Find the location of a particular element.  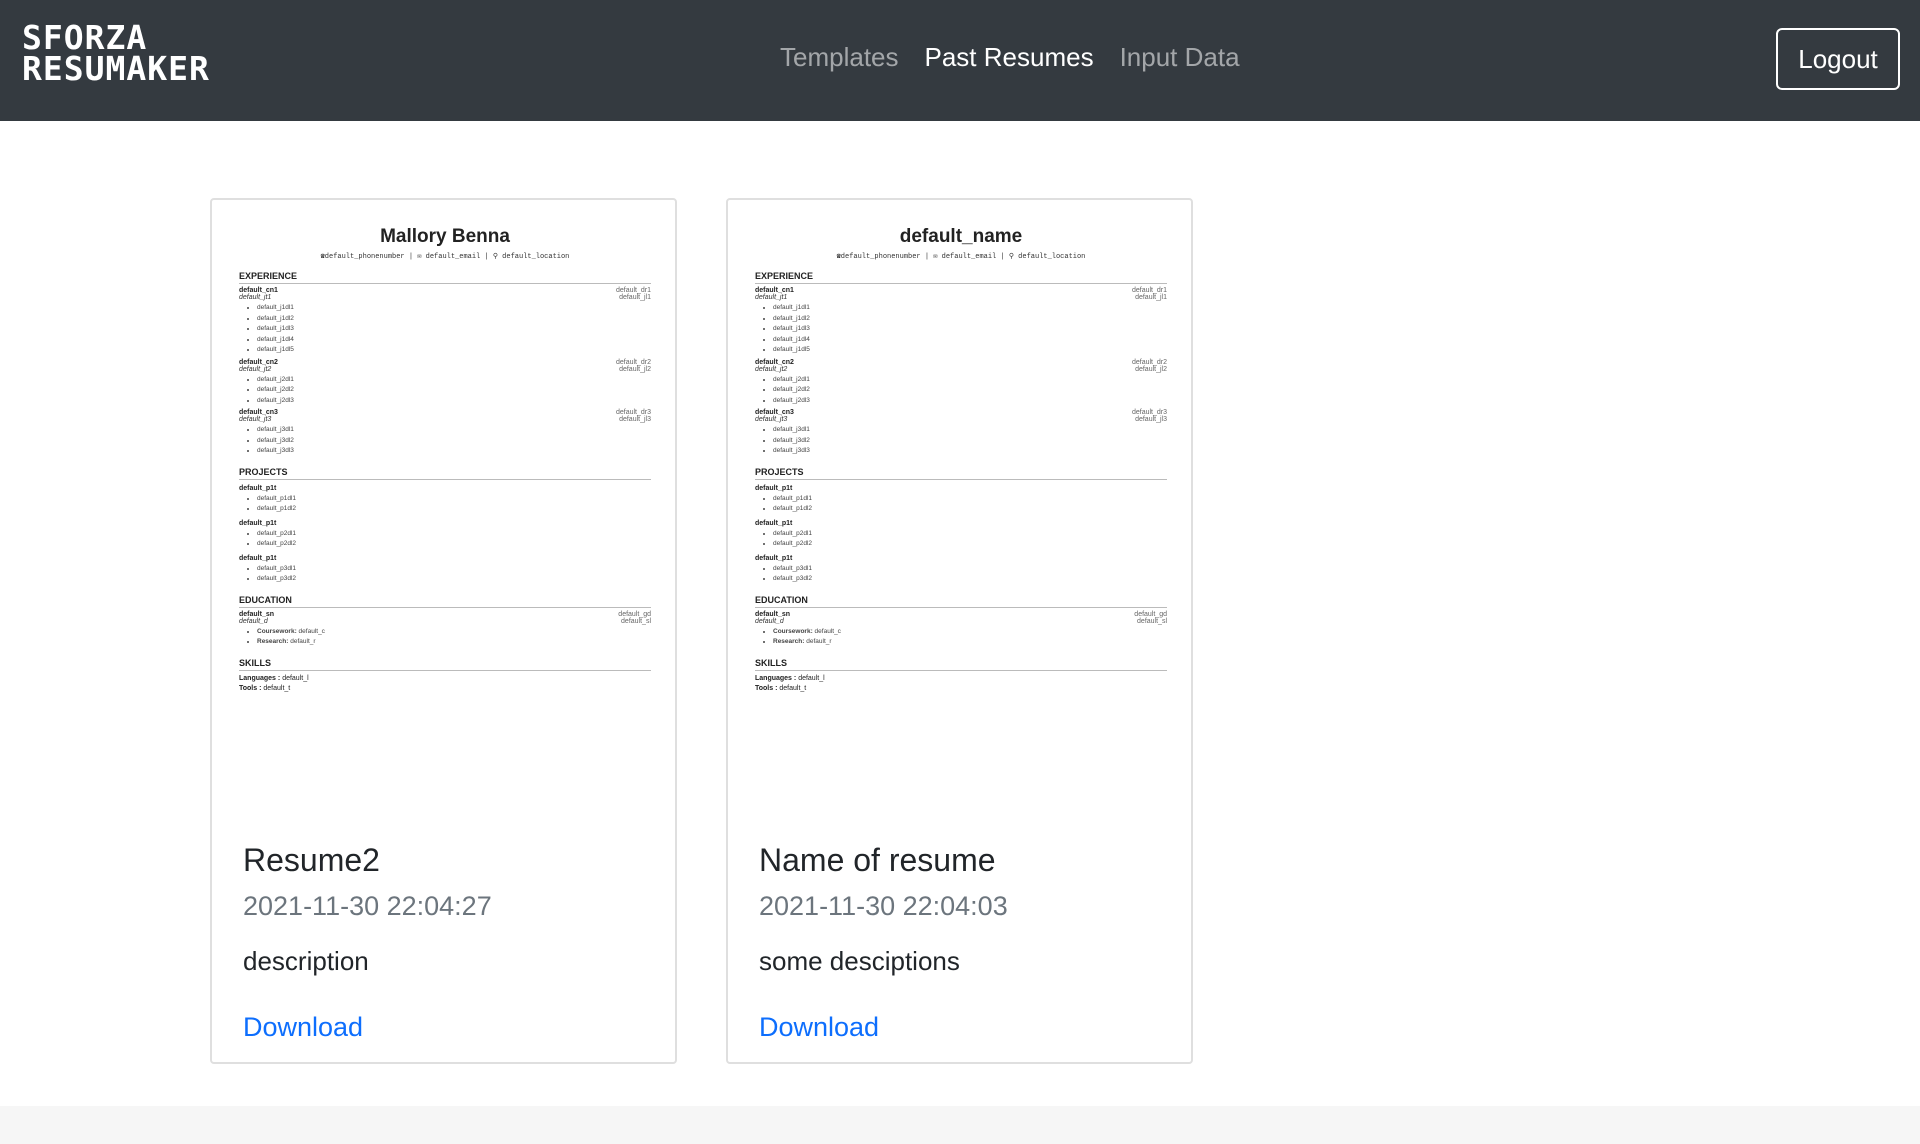

card-title: Name of resume is located at coordinates (877, 860).